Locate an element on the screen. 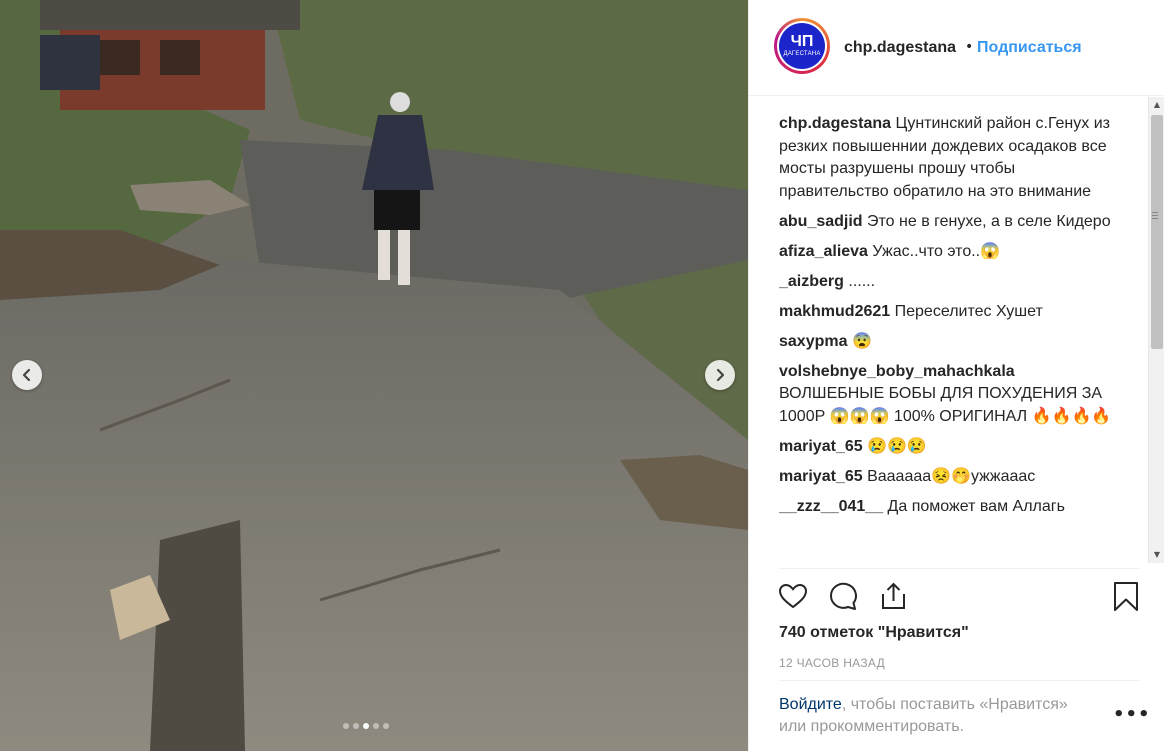 The image size is (1164, 751). comment-text: Переселитес Хушет is located at coordinates (968, 311).